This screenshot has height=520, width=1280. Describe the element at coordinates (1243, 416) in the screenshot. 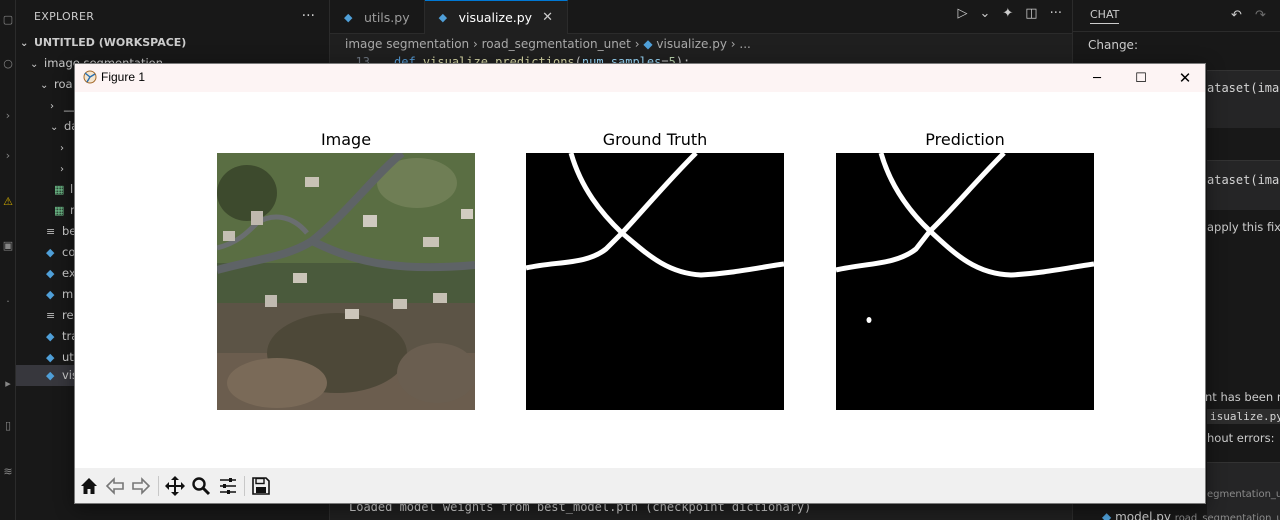

I see `chat-inline-code: isualize.py` at that location.